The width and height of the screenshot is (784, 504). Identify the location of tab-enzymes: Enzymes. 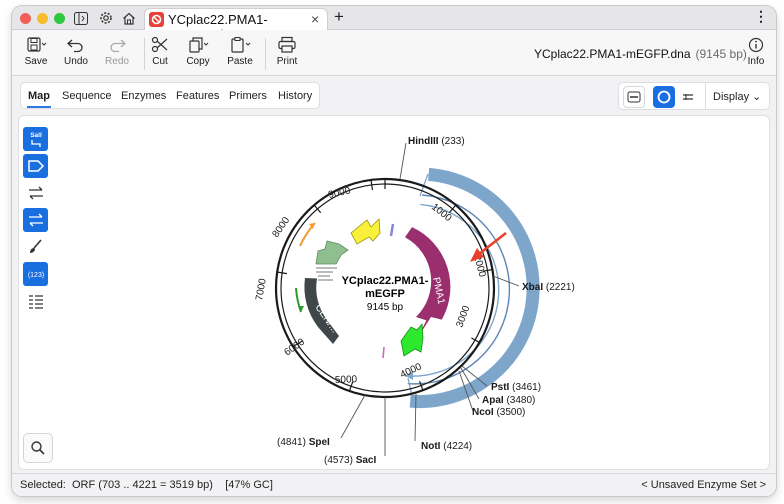
(143, 96).